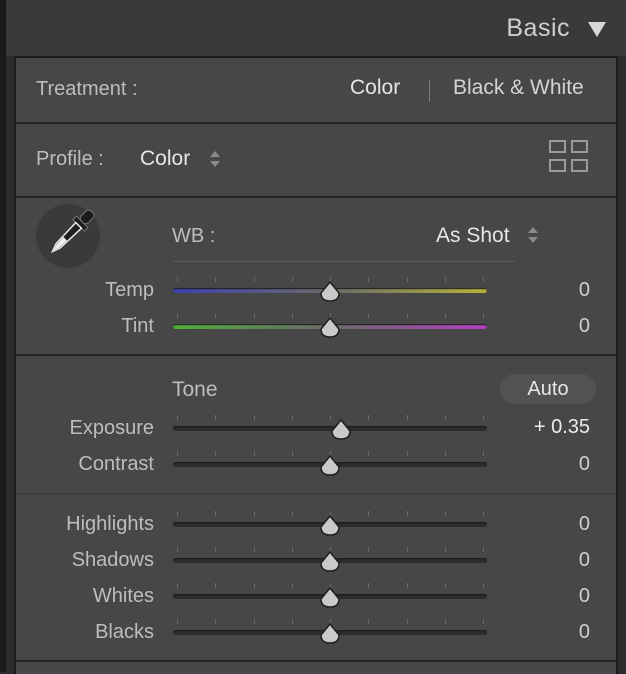 The width and height of the screenshot is (626, 674). What do you see at coordinates (584, 524) in the screenshot?
I see `highlights-value: 0` at bounding box center [584, 524].